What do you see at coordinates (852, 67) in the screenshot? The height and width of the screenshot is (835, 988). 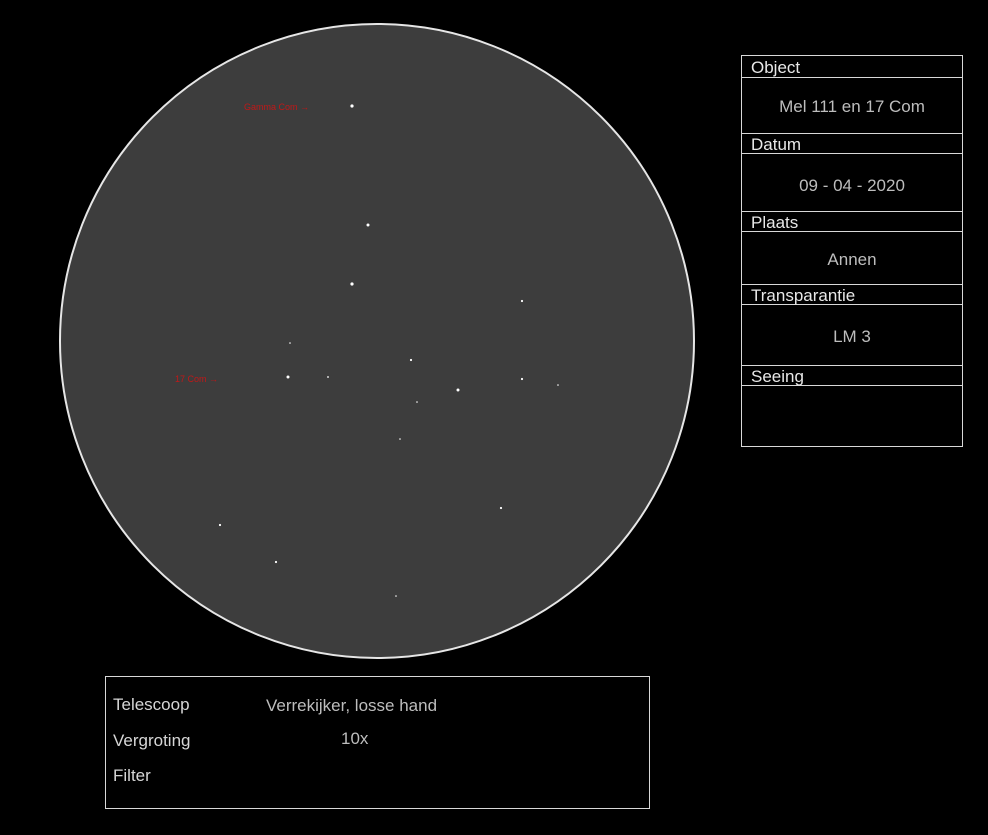 I see `object-label: Object` at bounding box center [852, 67].